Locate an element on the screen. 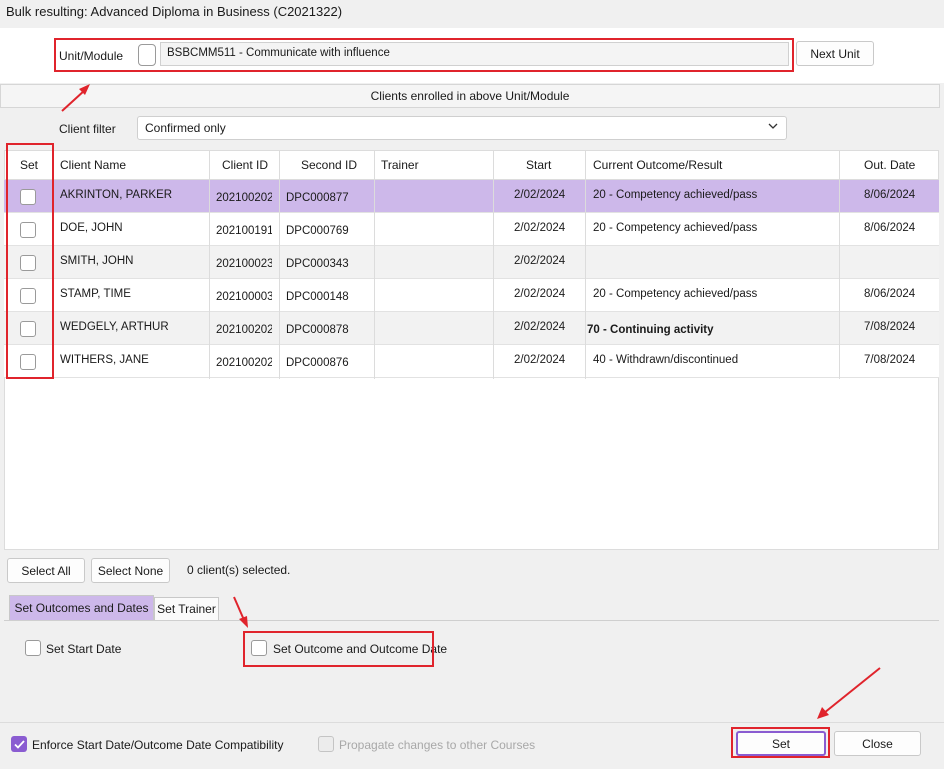  set-arrow-icon is located at coordinates (849, 693).